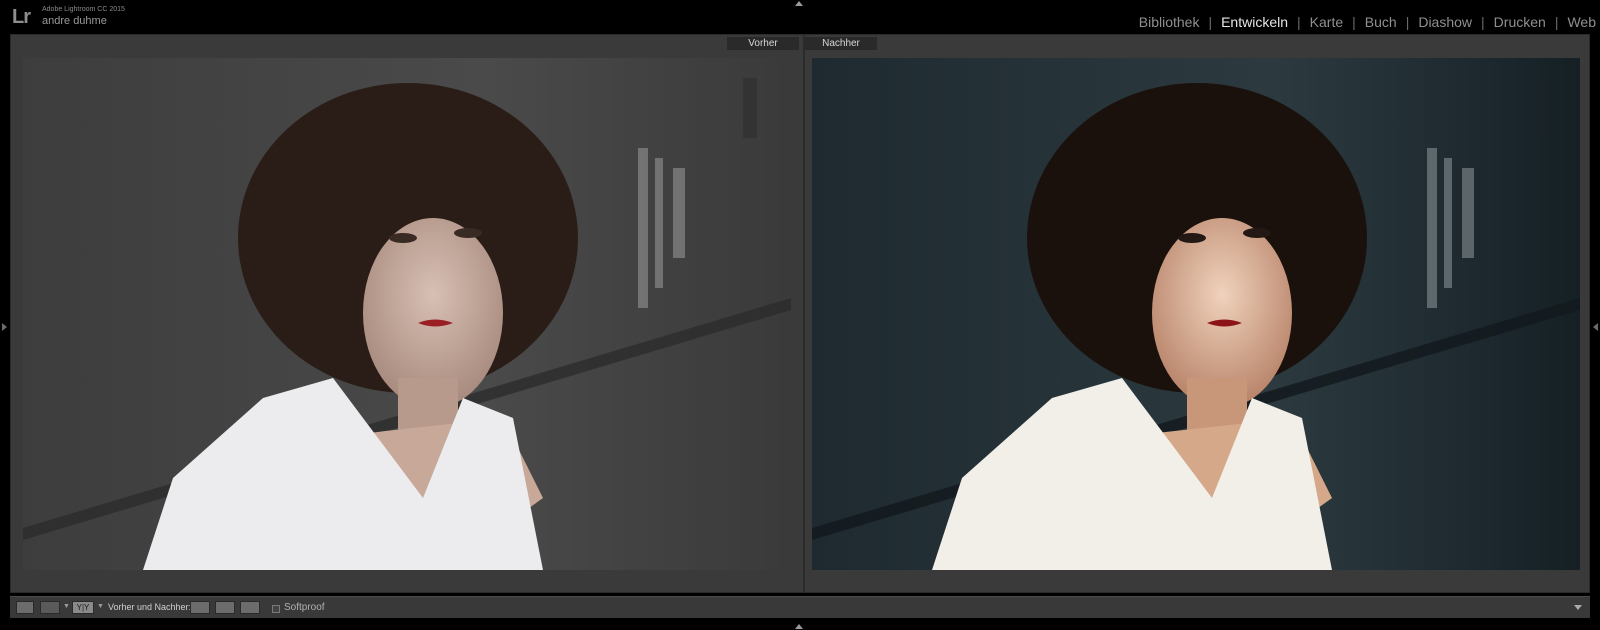  What do you see at coordinates (74, 21) in the screenshot?
I see `user-name: andre duhme` at bounding box center [74, 21].